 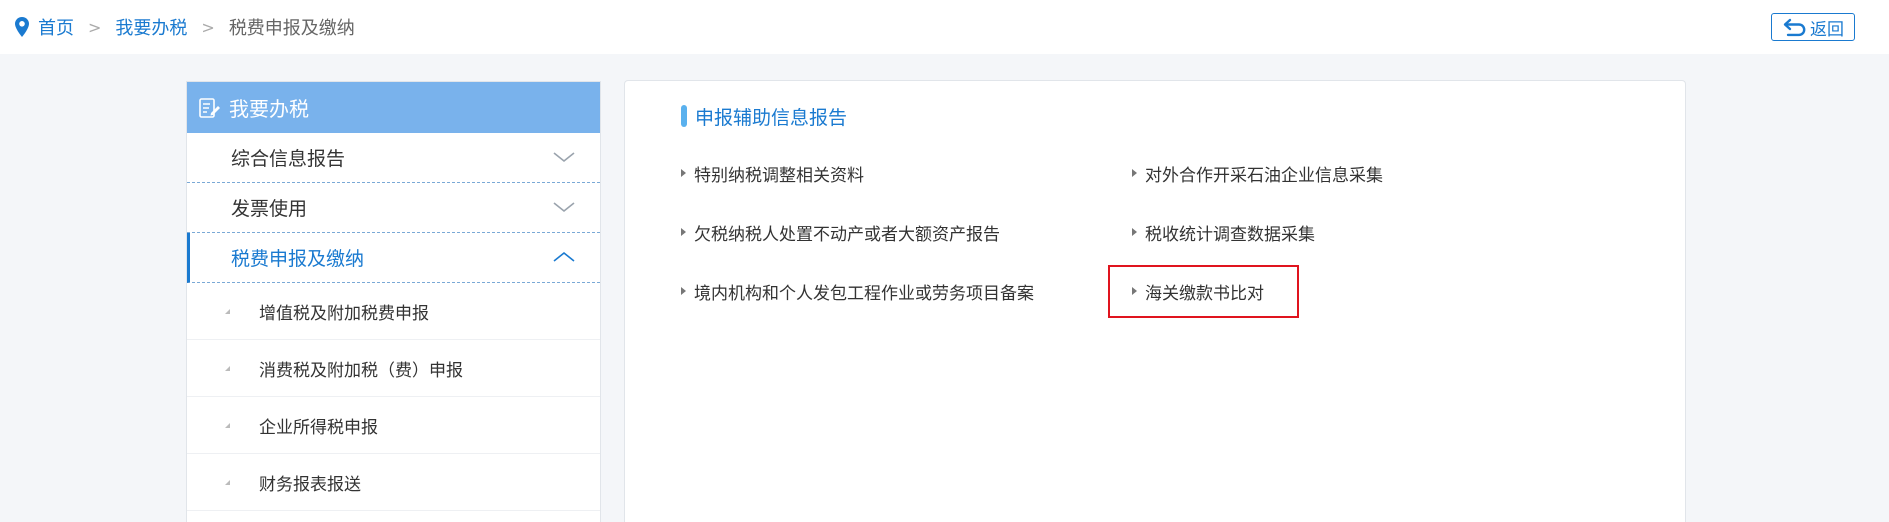 I want to click on sidebar-subitem-vat: 增值税及附加税费申报, so click(x=393, y=311).